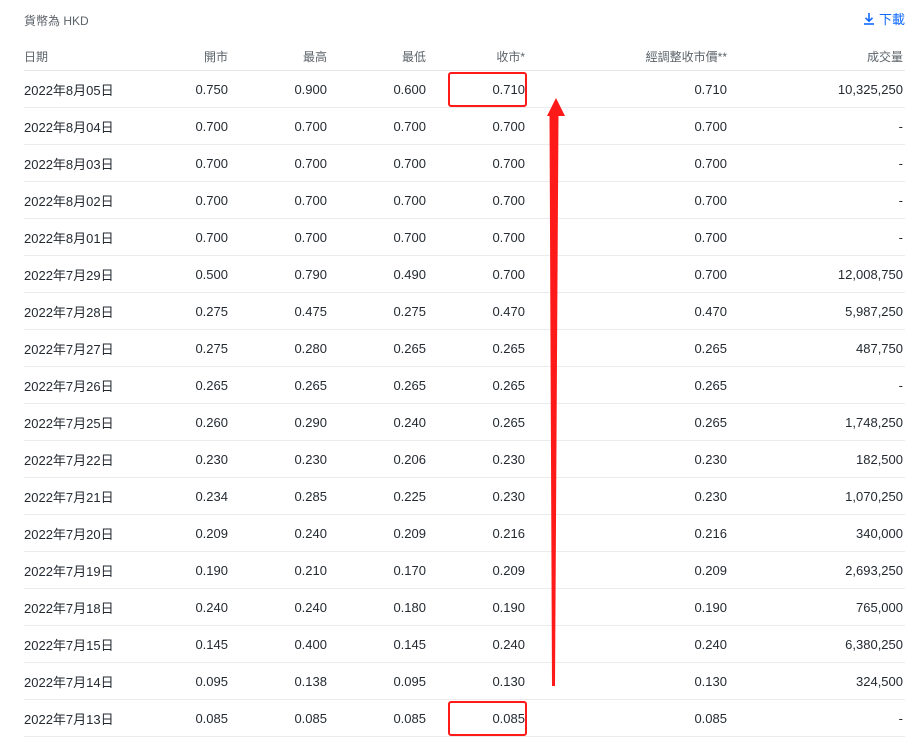 This screenshot has width=919, height=744. I want to click on value-cell: 0.234, so click(189, 496).